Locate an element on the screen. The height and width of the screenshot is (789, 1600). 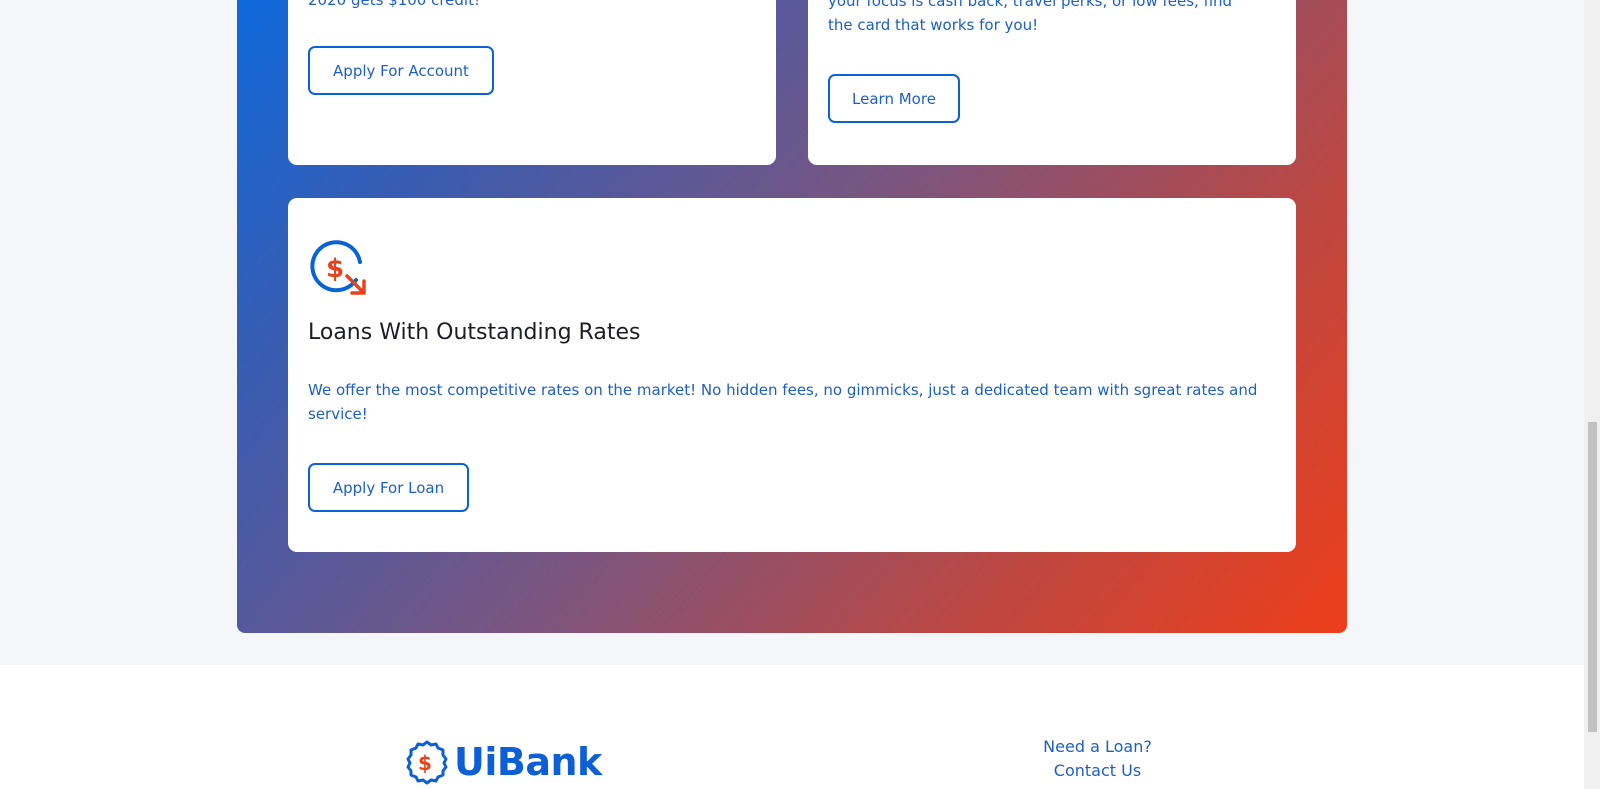
footer-links: Need a Loan? Contact Us is located at coordinates (1097, 759).